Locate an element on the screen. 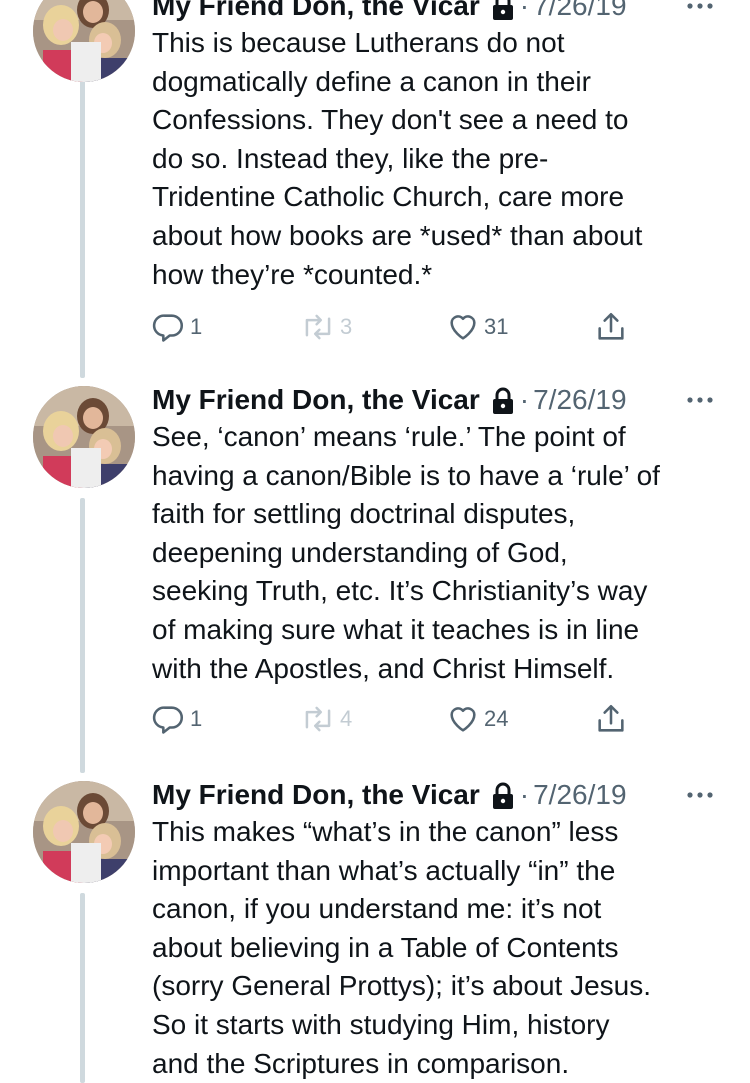 This screenshot has height=1083, width=750. like-count: 24 is located at coordinates (496, 718).